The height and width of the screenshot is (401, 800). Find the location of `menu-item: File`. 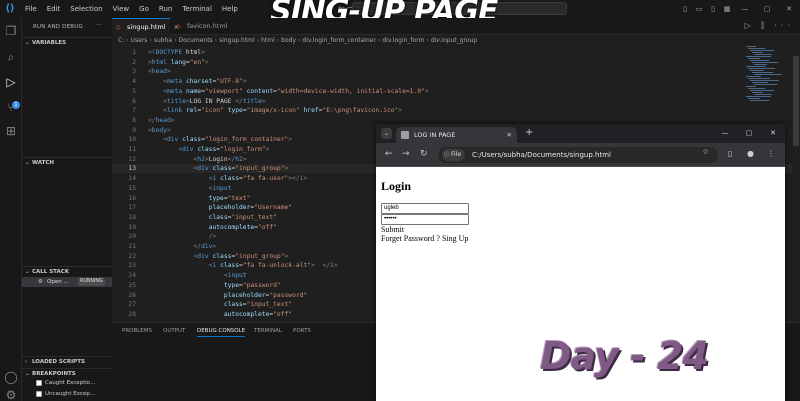

menu-item: File is located at coordinates (31, 9).